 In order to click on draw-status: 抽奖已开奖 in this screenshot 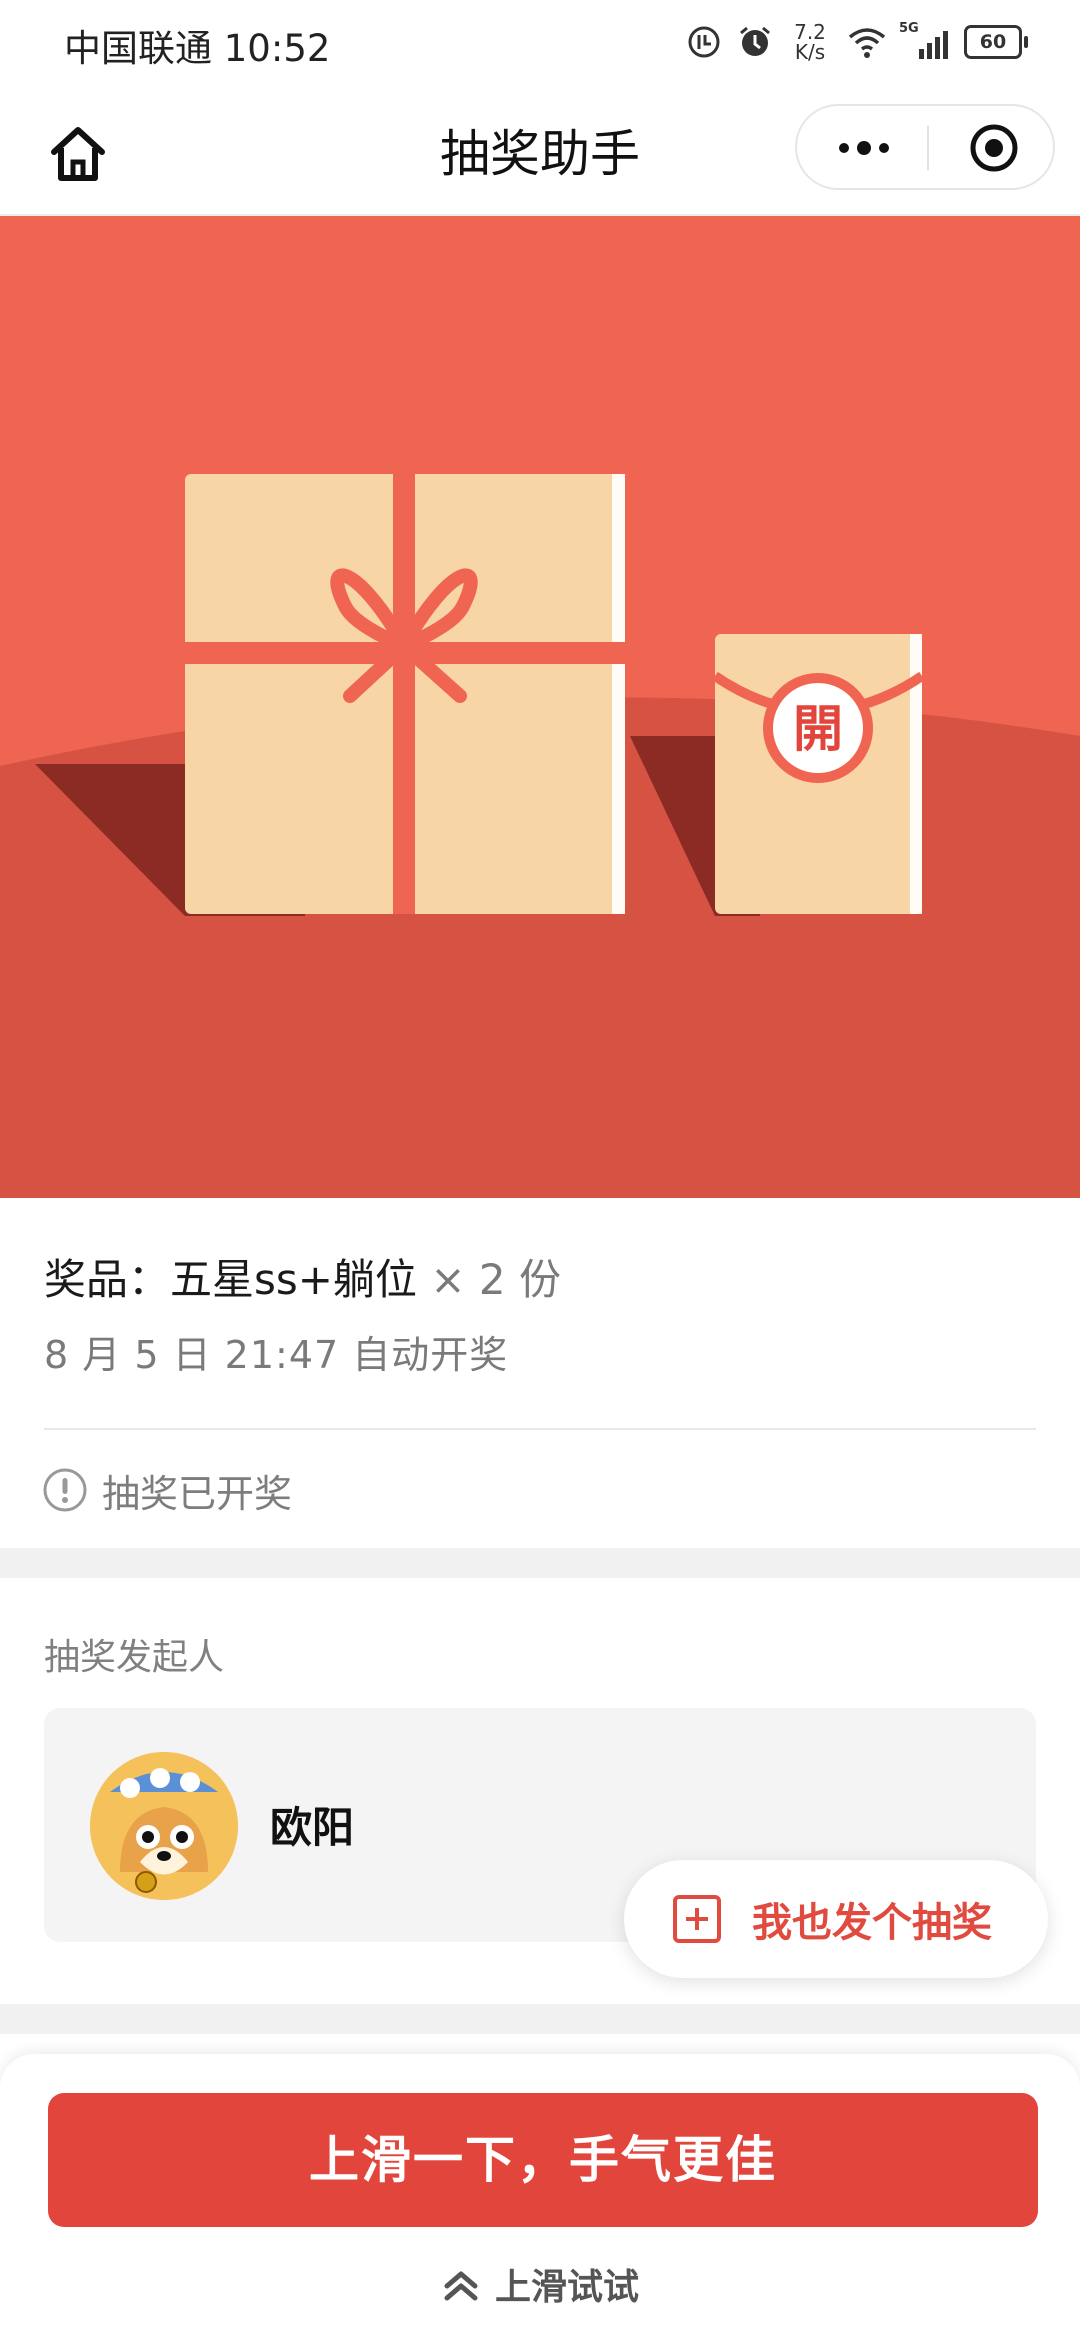, I will do `click(167, 1490)`.